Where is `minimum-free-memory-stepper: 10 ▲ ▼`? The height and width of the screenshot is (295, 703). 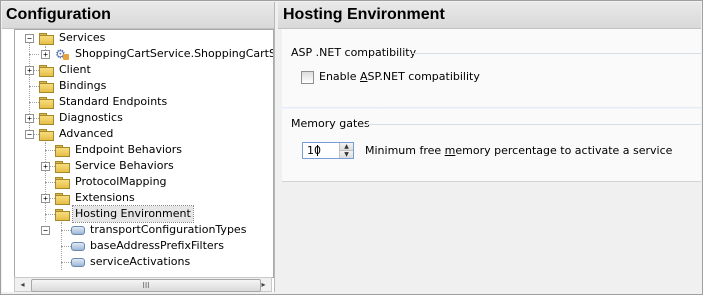 minimum-free-memory-stepper: 10 ▲ ▼ is located at coordinates (328, 150).